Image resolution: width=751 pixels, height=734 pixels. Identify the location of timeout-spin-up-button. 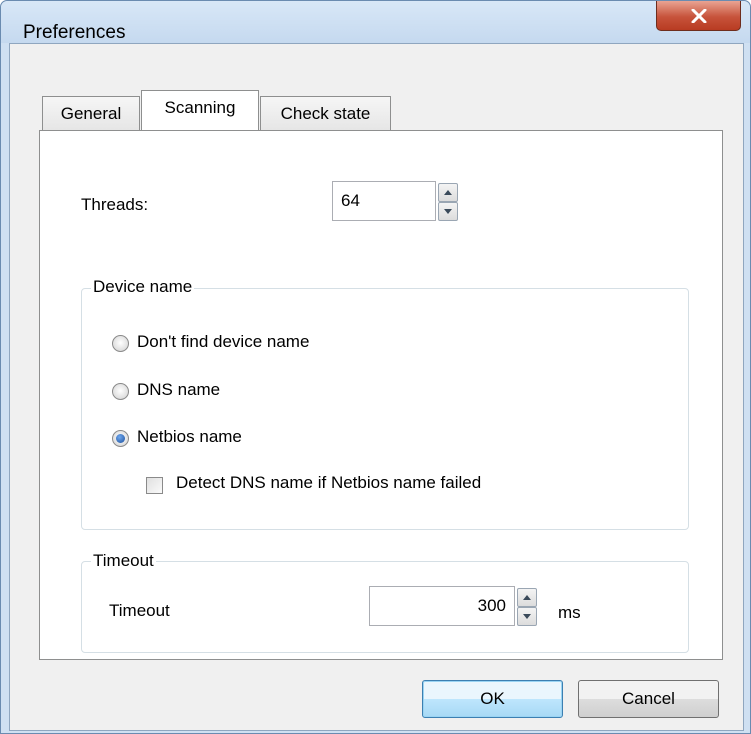
(527, 597).